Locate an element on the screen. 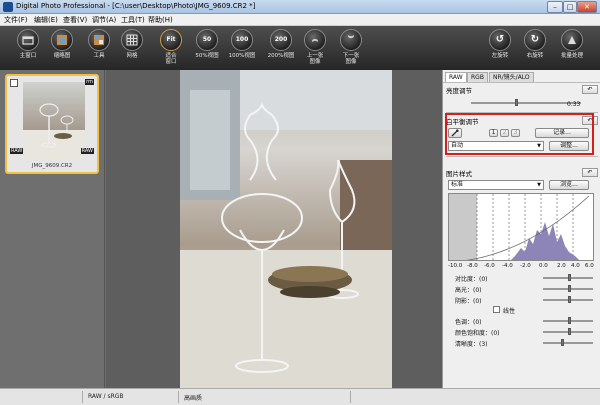 The height and width of the screenshot is (405, 600). zoom-100-button: 100 100%视图 is located at coordinates (242, 49).